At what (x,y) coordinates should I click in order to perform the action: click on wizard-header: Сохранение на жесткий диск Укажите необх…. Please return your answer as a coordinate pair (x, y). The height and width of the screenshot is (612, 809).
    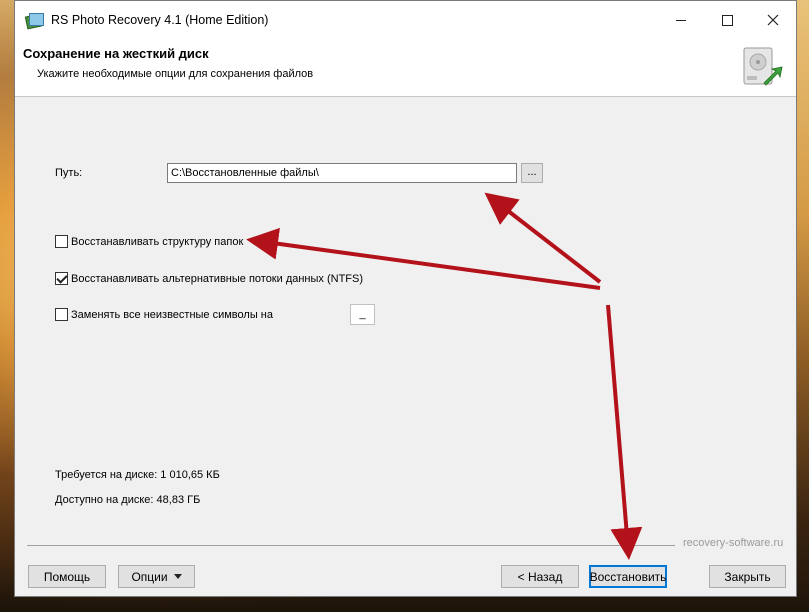
    Looking at the image, I should click on (405, 68).